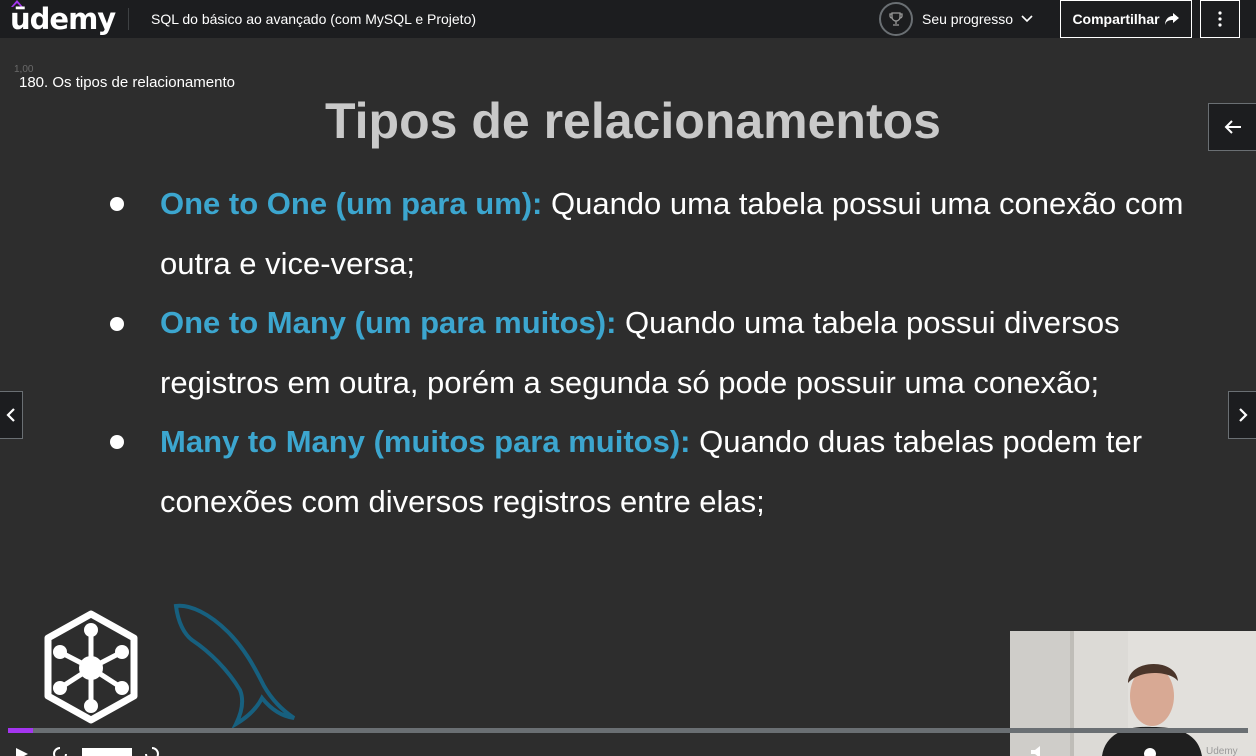 The image size is (1256, 756). What do you see at coordinates (152, 751) in the screenshot?
I see `forward-icon` at bounding box center [152, 751].